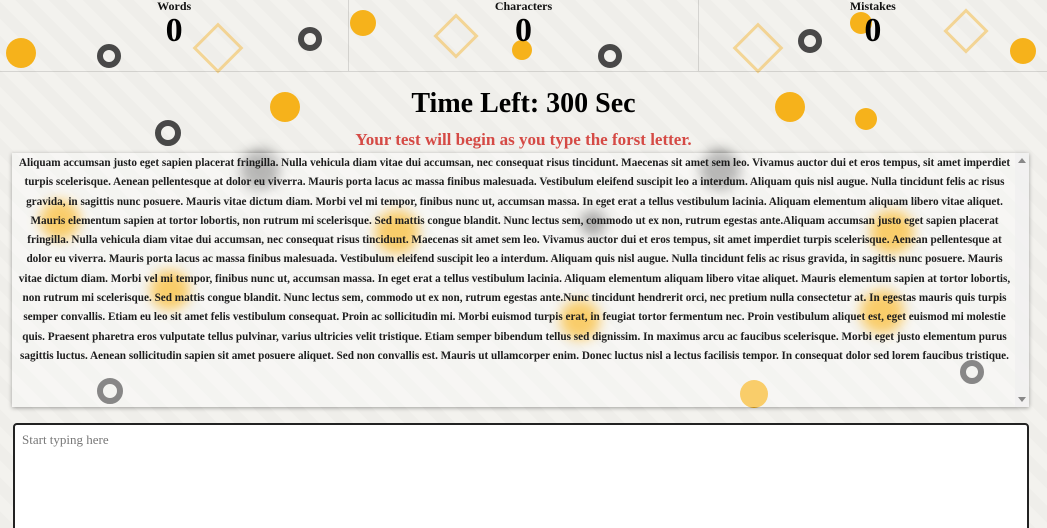 The width and height of the screenshot is (1047, 528). What do you see at coordinates (1022, 399) in the screenshot?
I see `scroll-down-icon` at bounding box center [1022, 399].